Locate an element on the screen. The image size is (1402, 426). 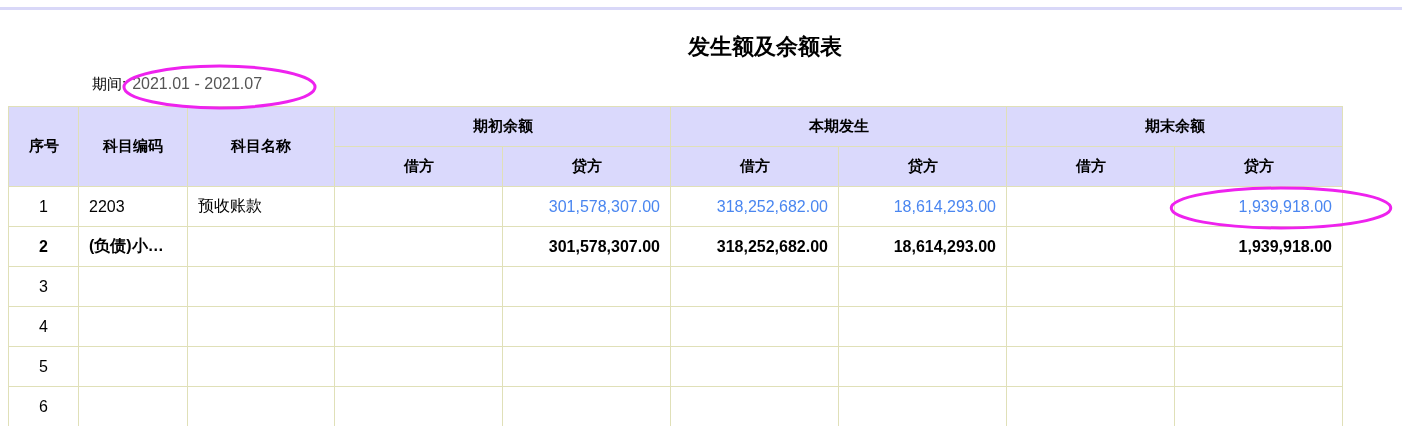
table-cell: 1 is located at coordinates (43, 206).